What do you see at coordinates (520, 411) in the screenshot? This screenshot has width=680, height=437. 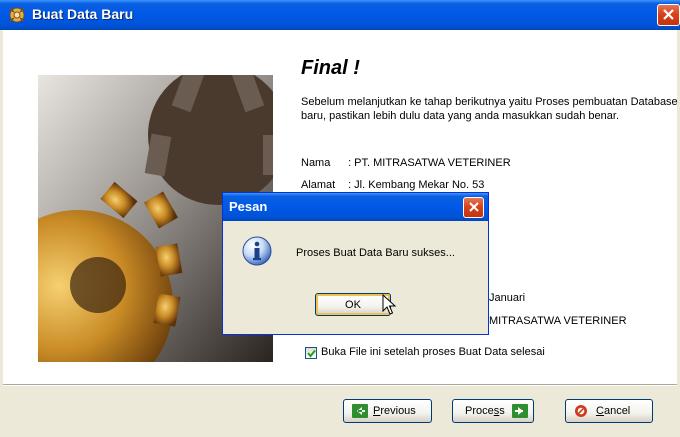 I see `arrow-right-icon` at bounding box center [520, 411].